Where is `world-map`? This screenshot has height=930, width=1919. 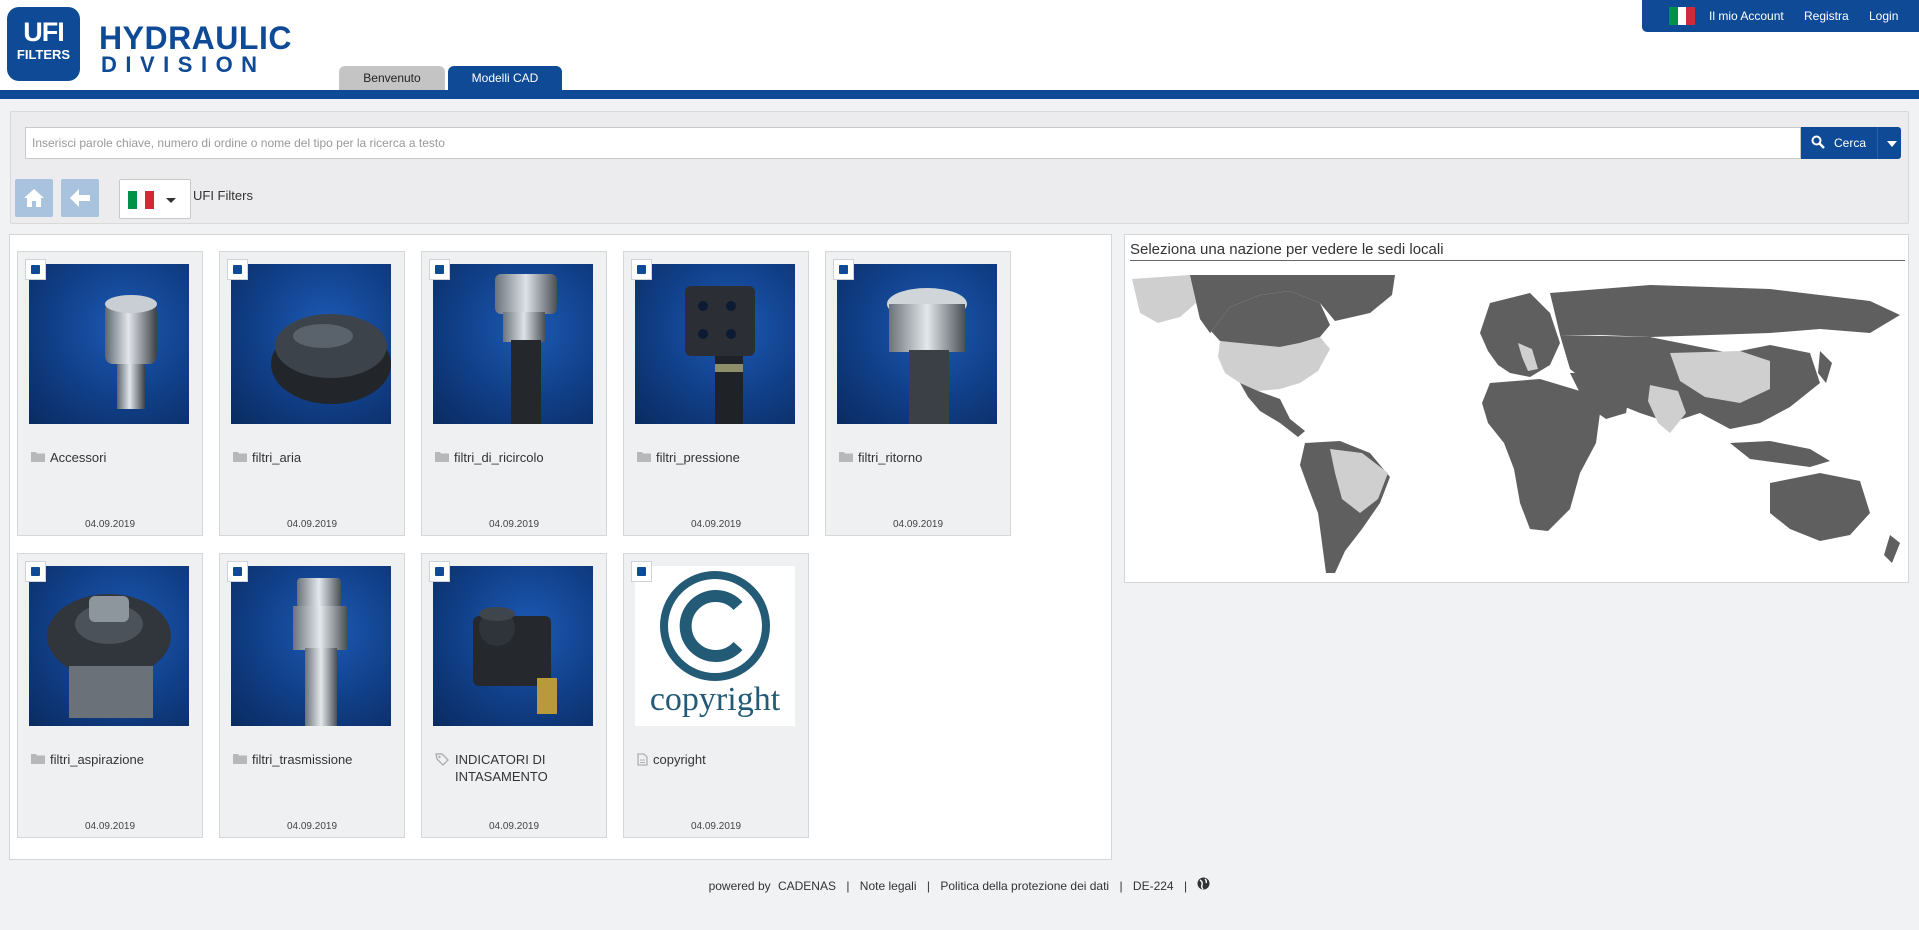 world-map is located at coordinates (1517, 424).